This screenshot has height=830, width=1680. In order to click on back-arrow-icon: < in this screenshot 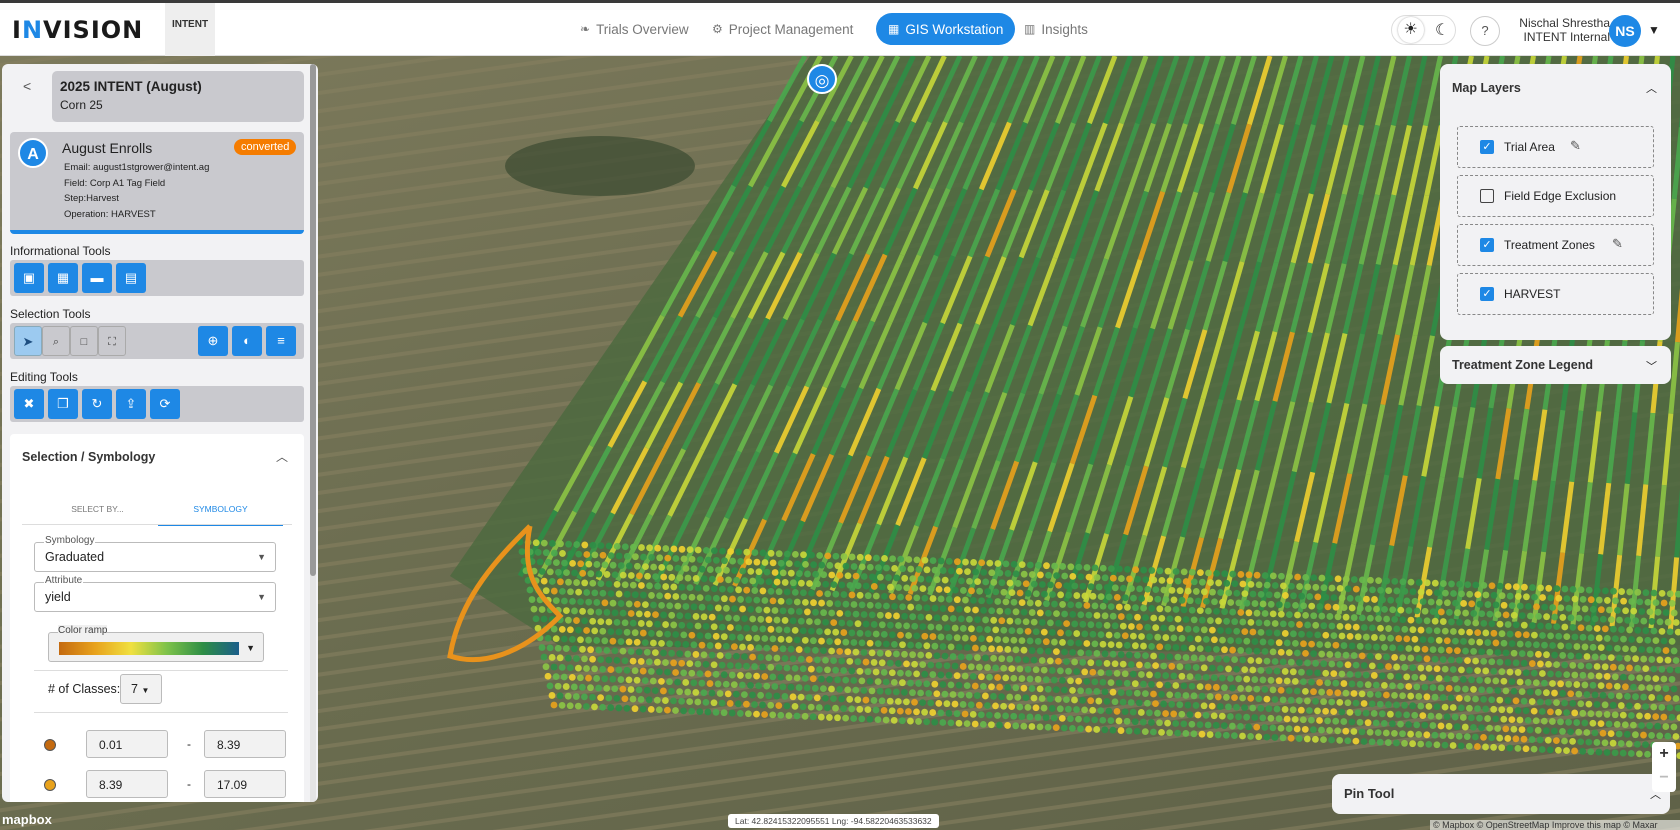, I will do `click(27, 86)`.